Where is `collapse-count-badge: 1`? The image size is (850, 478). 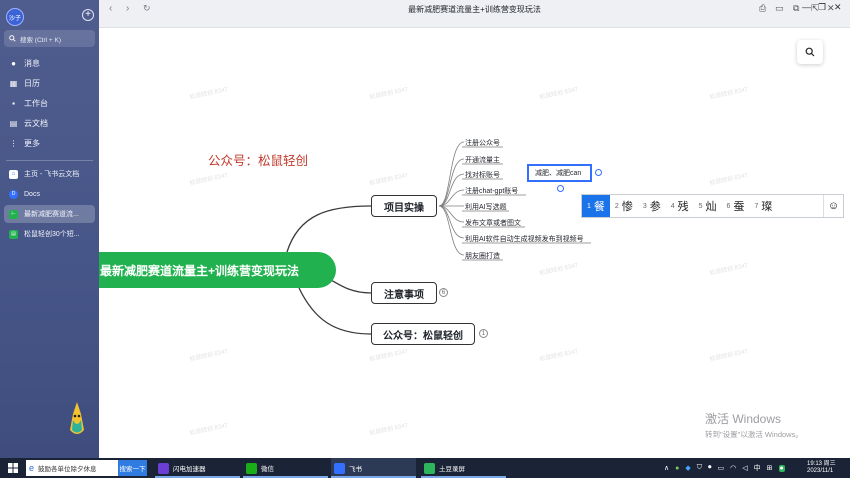 collapse-count-badge: 1 is located at coordinates (483, 333).